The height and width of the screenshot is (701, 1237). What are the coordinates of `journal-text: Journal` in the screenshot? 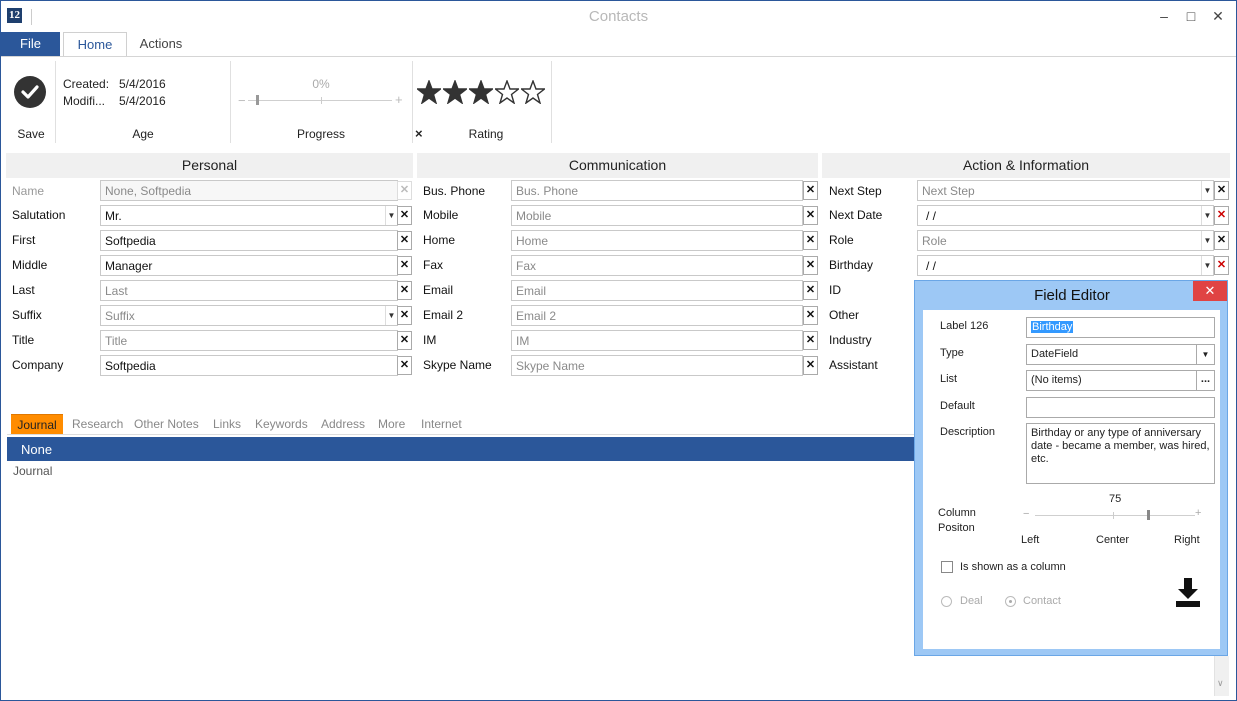 It's located at (32, 471).